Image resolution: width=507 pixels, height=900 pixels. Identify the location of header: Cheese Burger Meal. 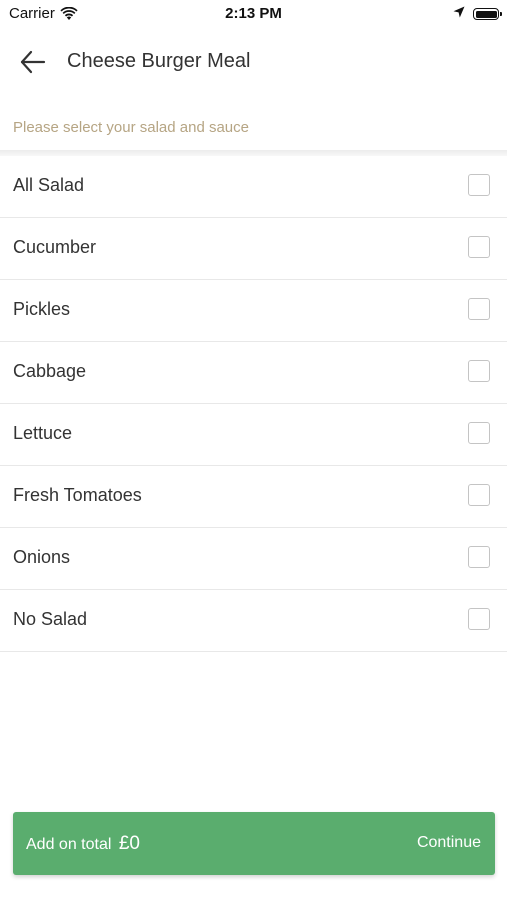
(253, 62).